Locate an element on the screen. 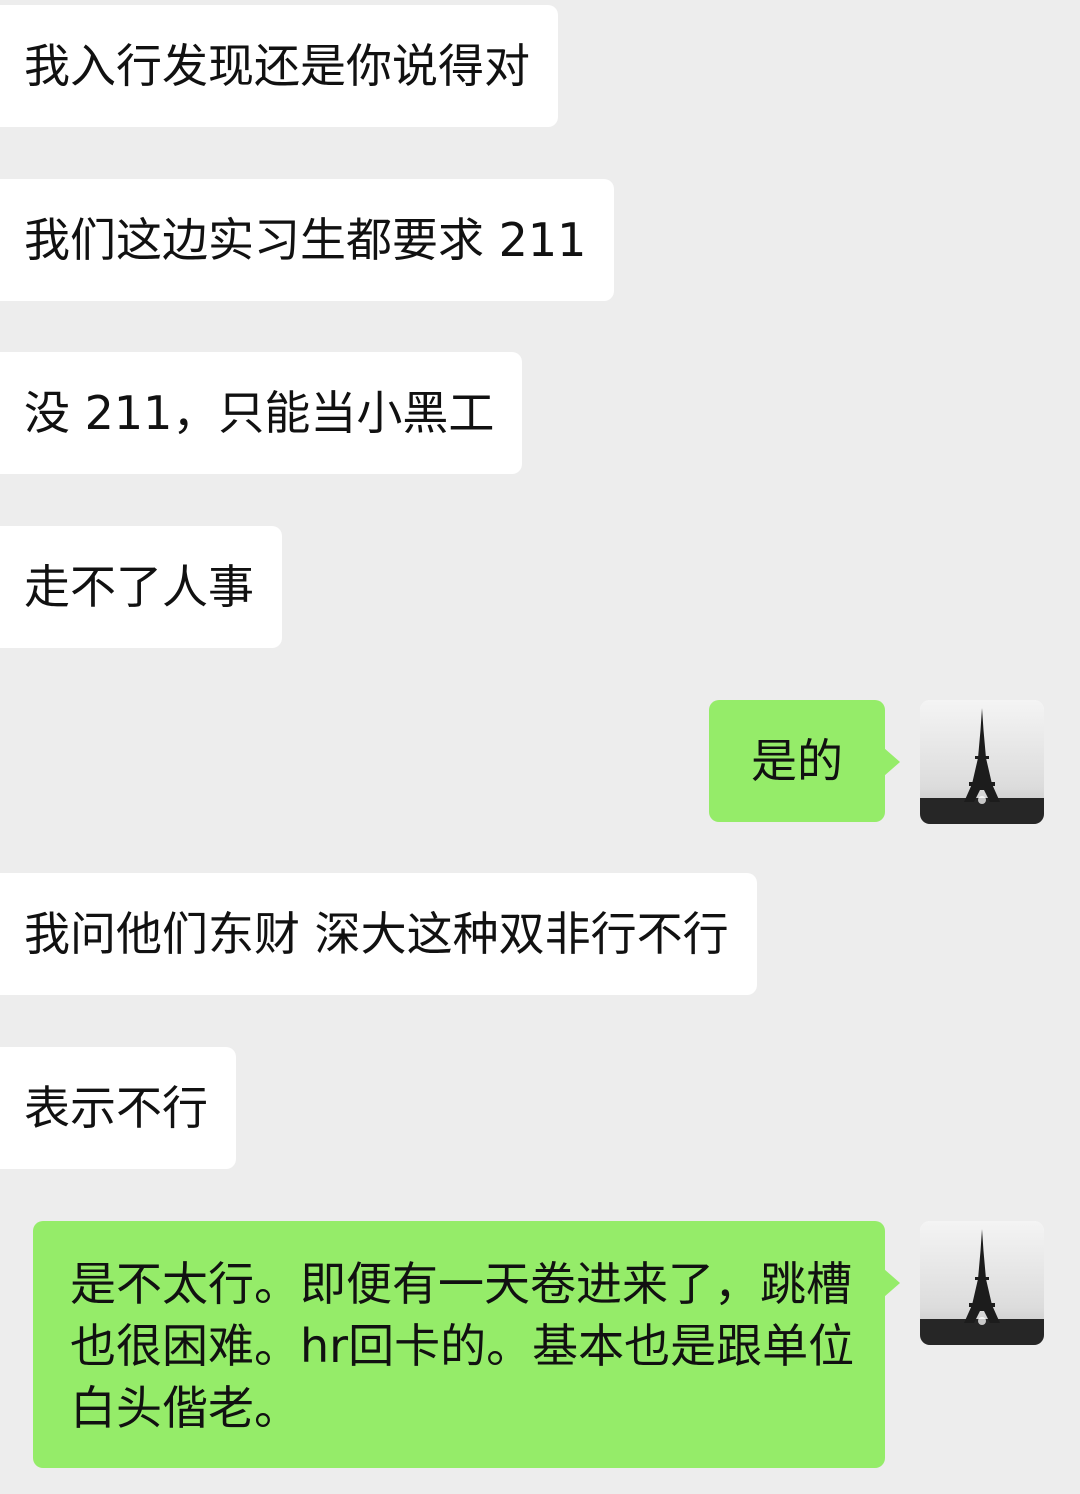 The height and width of the screenshot is (1494, 1080). message-bubble-incoming: 我们这边实习生都要求 211 is located at coordinates (307, 240).